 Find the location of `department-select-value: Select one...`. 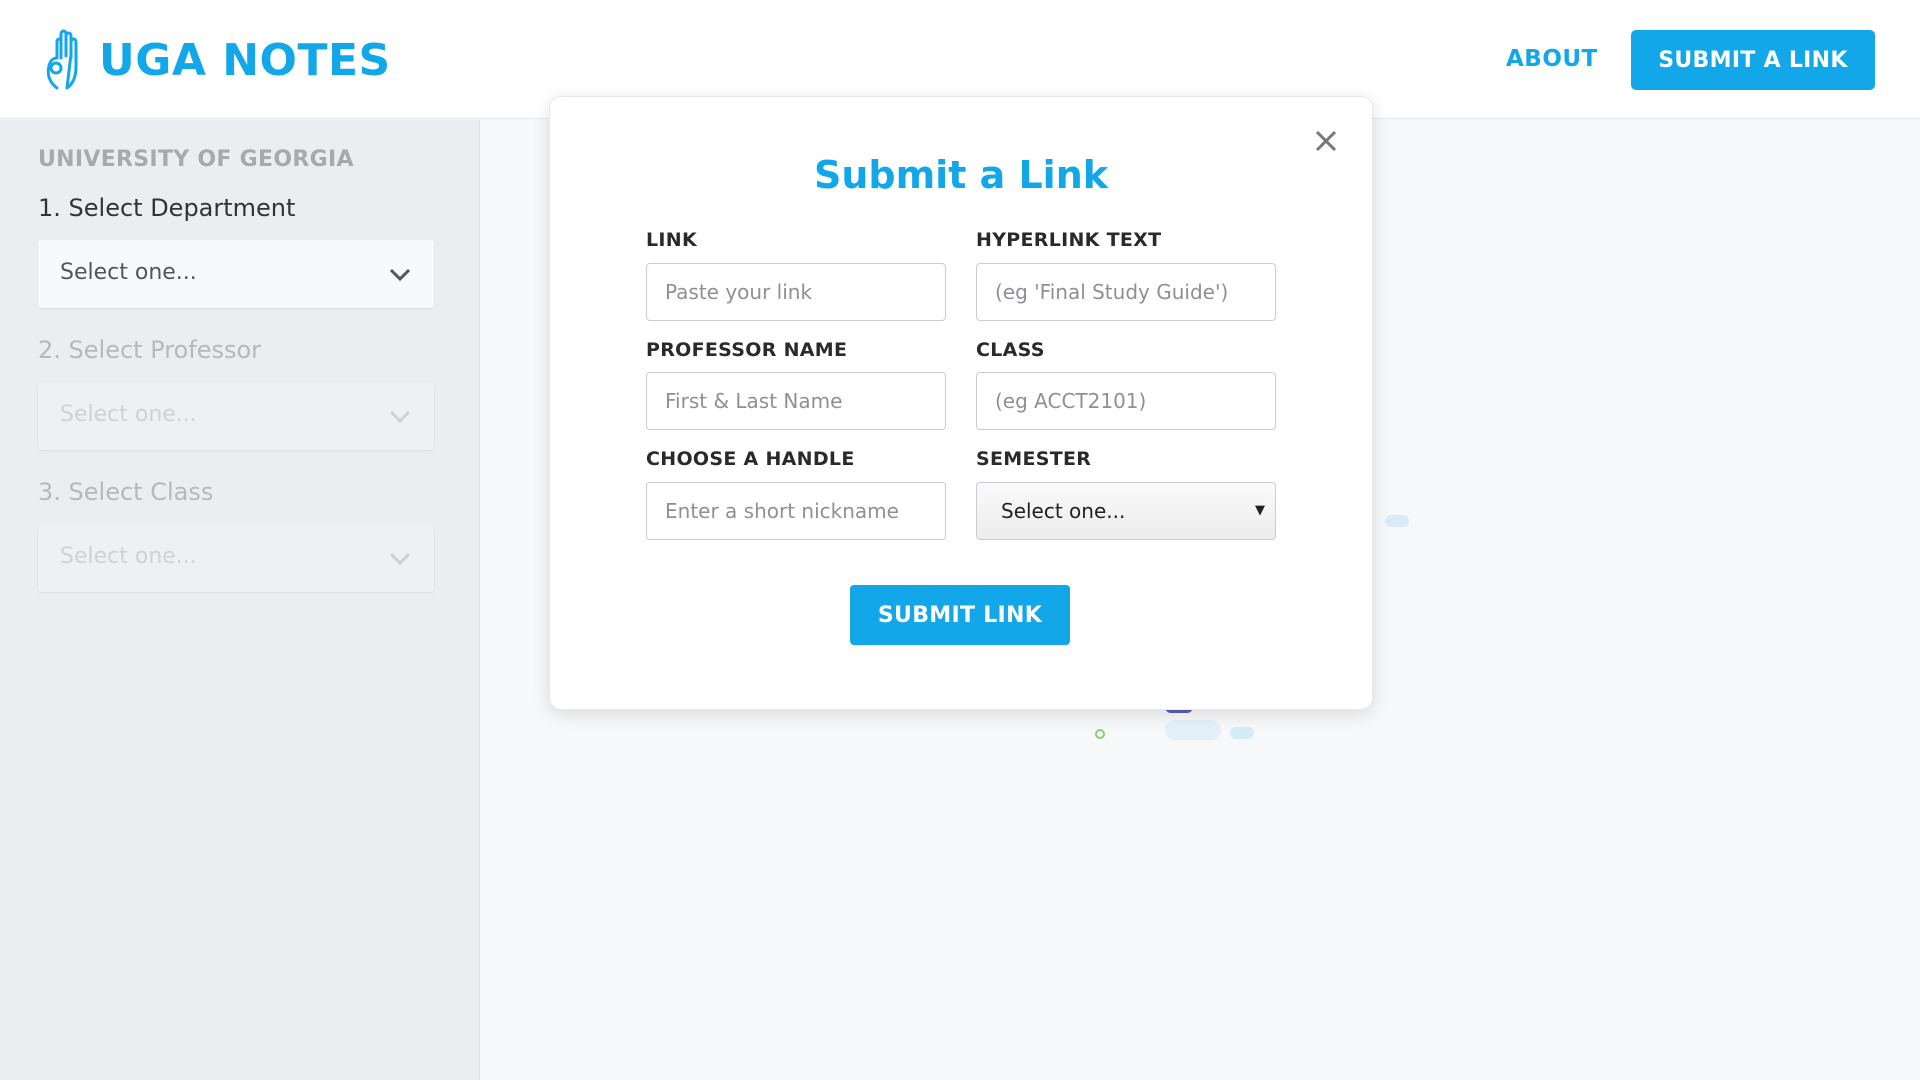

department-select-value: Select one... is located at coordinates (128, 272).